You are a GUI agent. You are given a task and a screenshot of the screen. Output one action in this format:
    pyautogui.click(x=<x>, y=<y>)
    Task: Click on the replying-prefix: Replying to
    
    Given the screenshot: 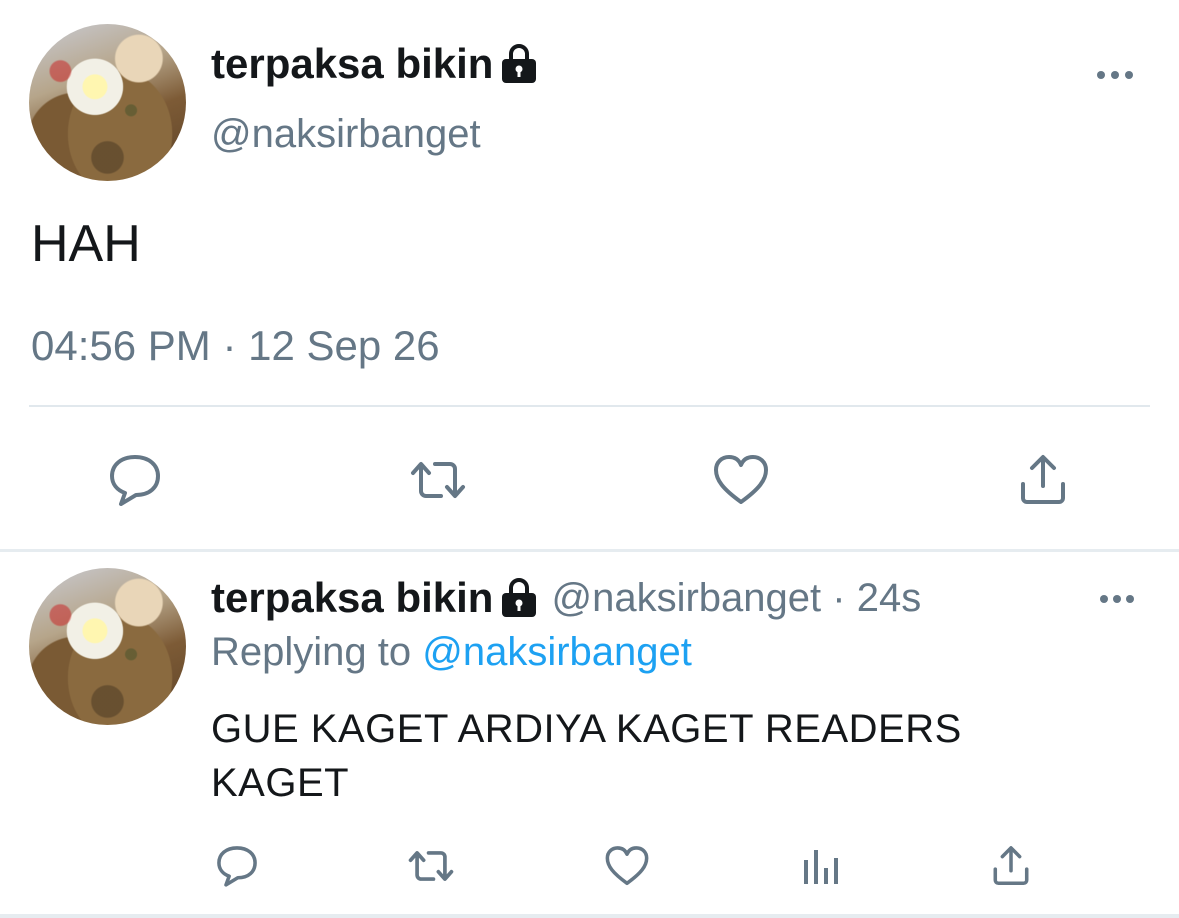 What is the action you would take?
    pyautogui.click(x=311, y=652)
    